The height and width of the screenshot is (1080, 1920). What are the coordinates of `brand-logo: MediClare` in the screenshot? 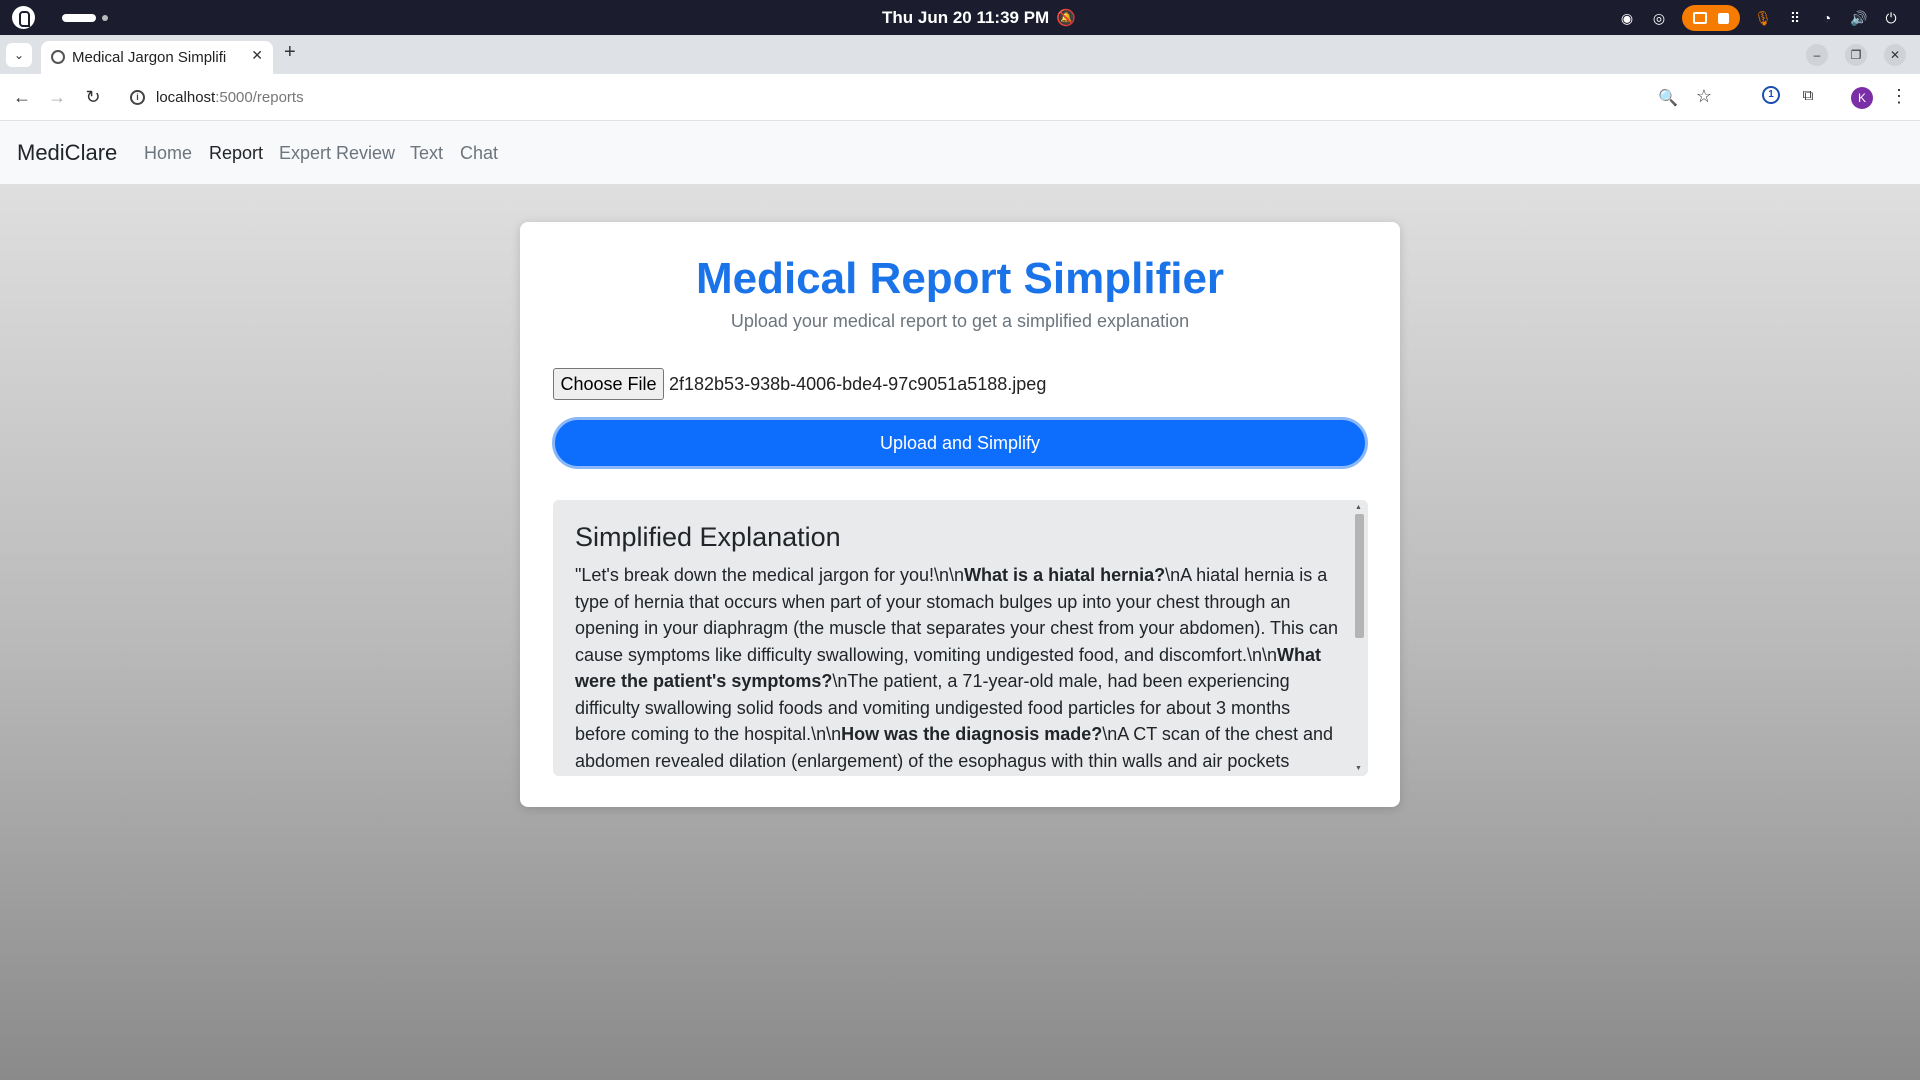 It's located at (67, 153).